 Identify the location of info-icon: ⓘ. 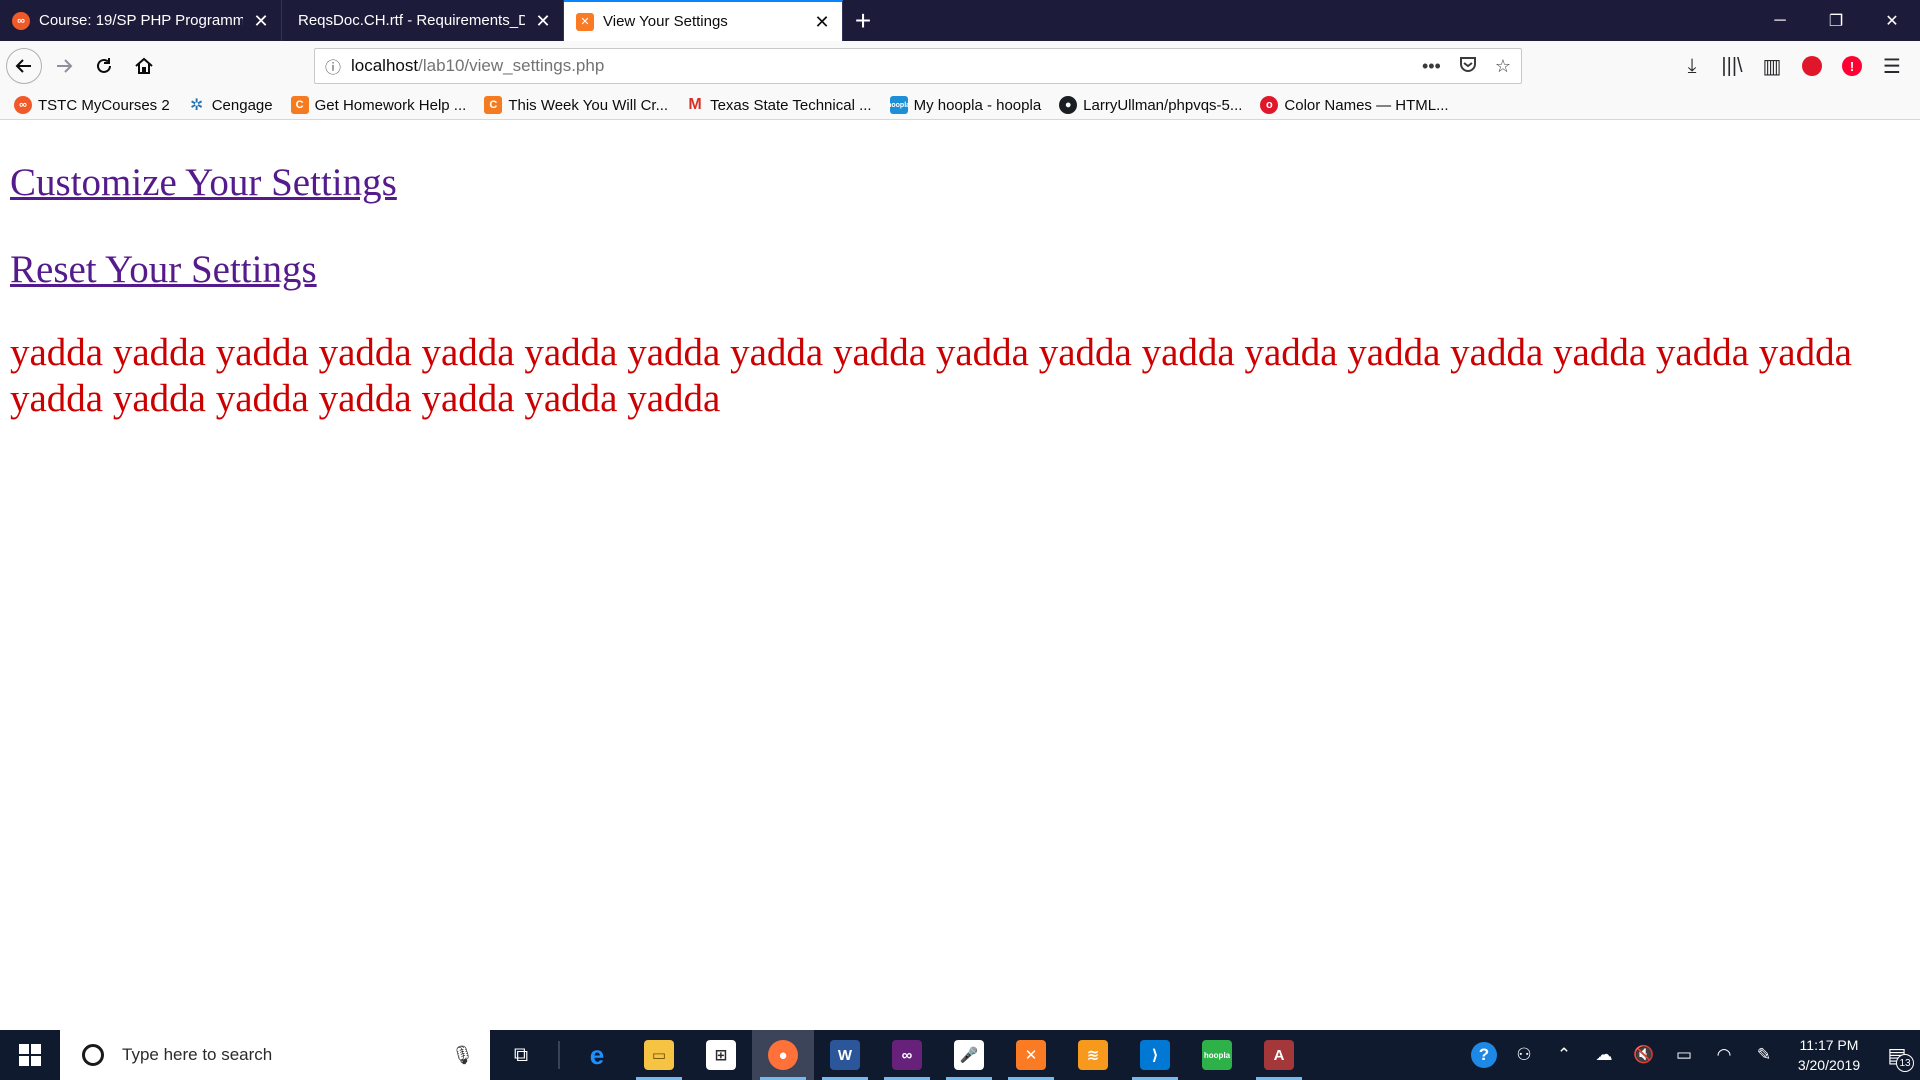
(333, 66).